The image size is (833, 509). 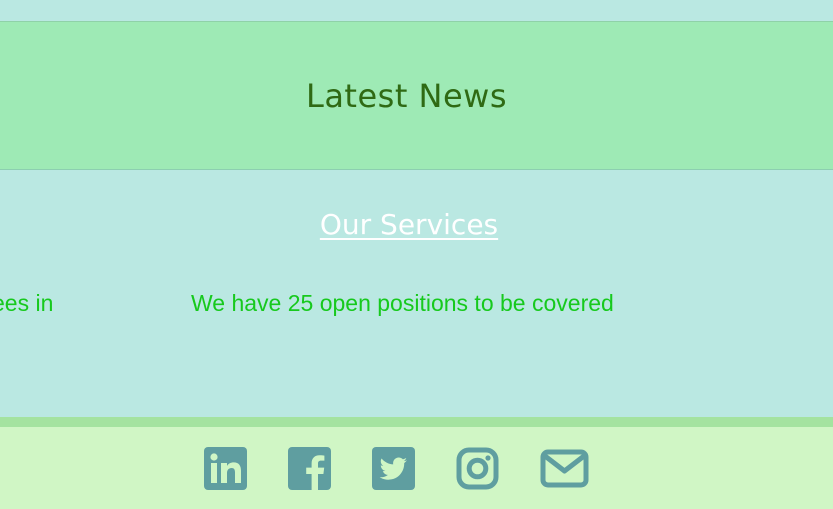 What do you see at coordinates (406, 95) in the screenshot?
I see `latest-news-heading: Latest News` at bounding box center [406, 95].